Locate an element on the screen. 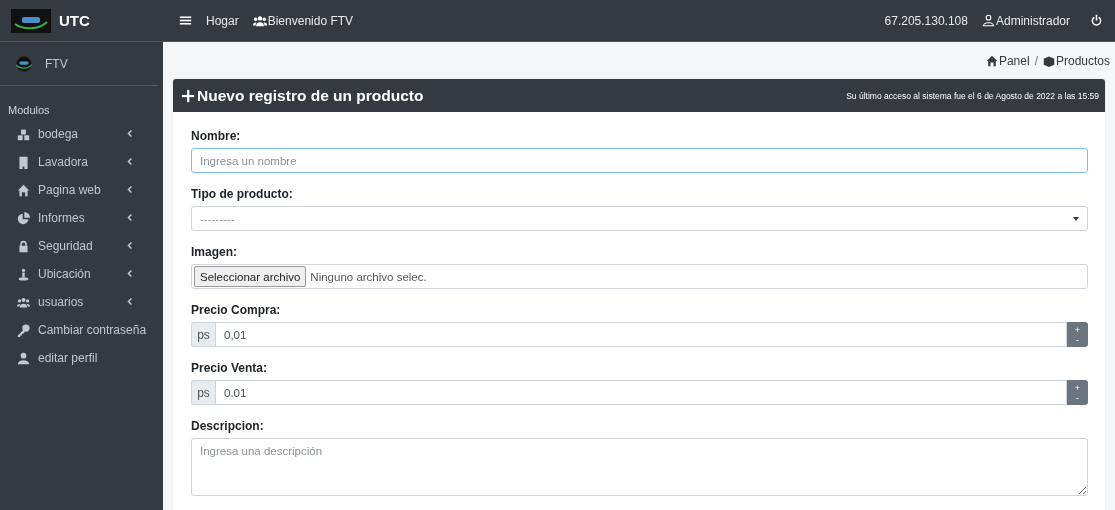 The height and width of the screenshot is (510, 1115). file-status: Ninguno archivo selec. is located at coordinates (368, 276).